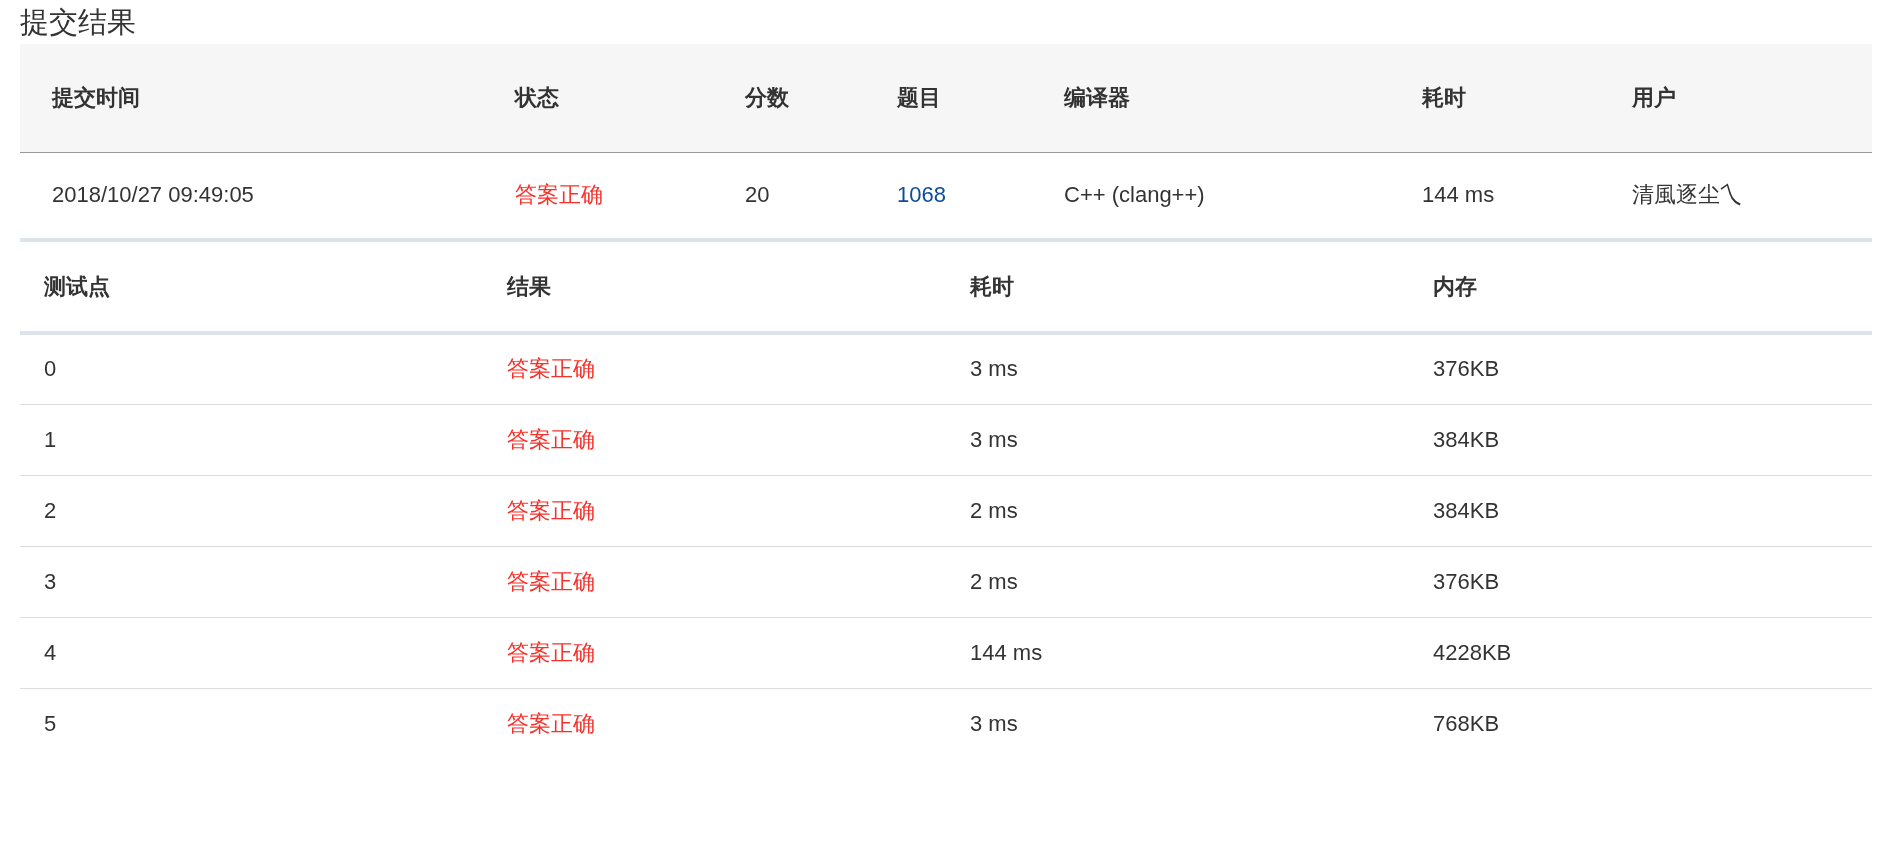  I want to click on column-header: 题目, so click(948, 98).